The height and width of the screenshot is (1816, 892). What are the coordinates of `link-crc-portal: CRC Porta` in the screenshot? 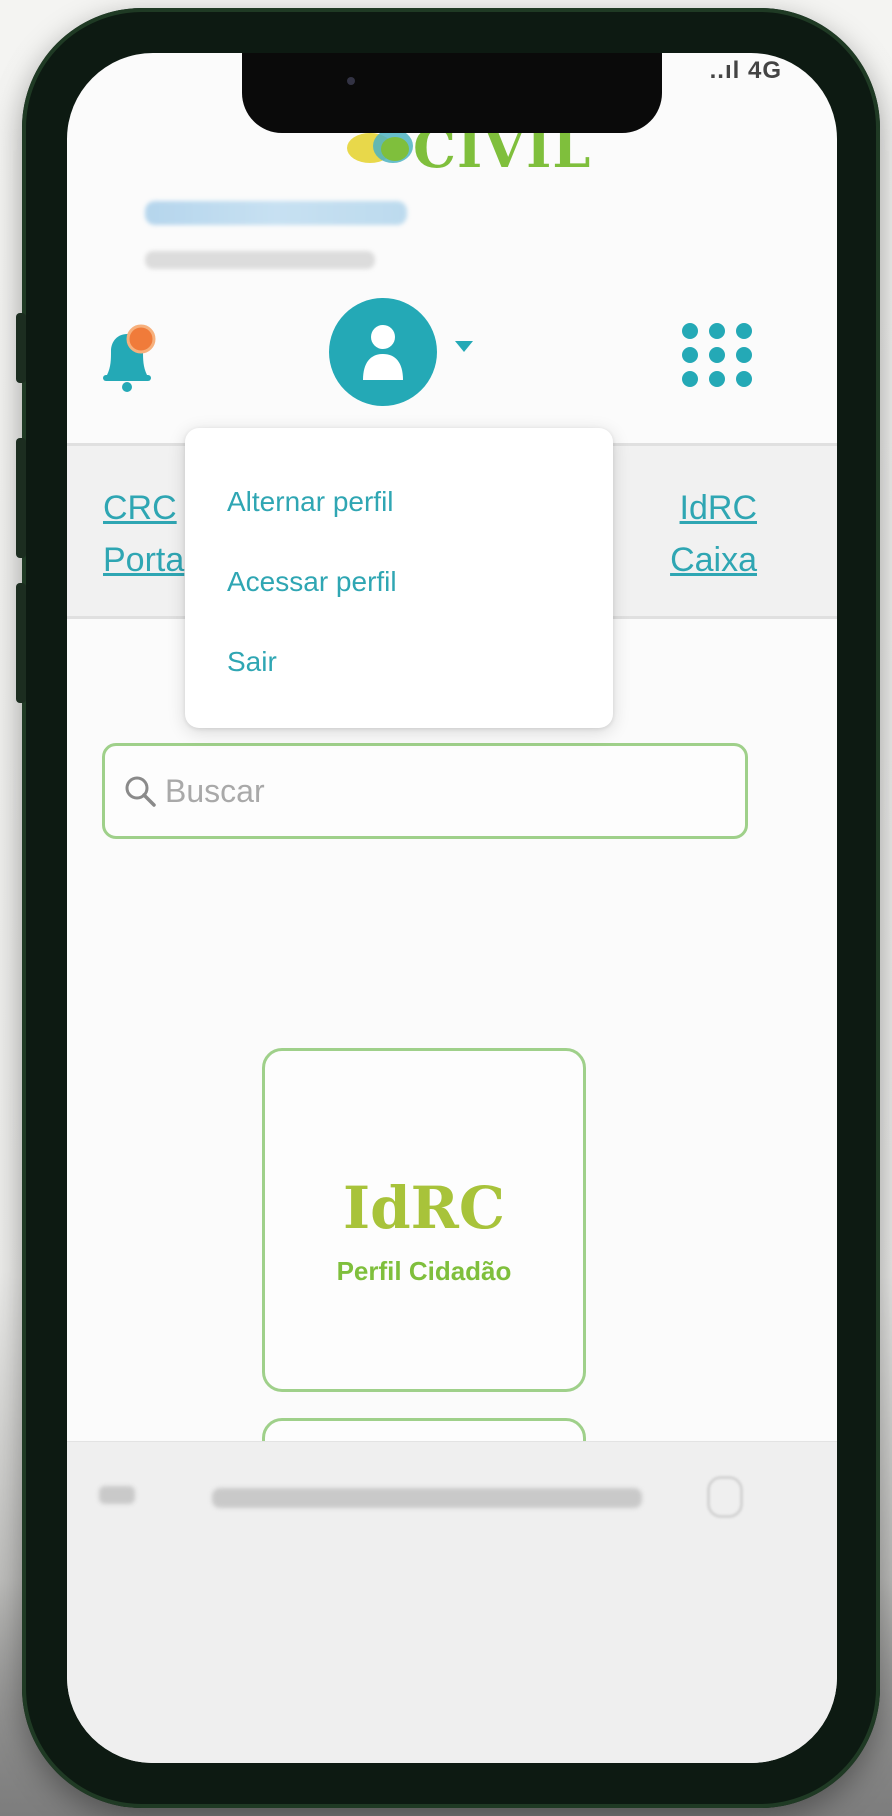 It's located at (143, 534).